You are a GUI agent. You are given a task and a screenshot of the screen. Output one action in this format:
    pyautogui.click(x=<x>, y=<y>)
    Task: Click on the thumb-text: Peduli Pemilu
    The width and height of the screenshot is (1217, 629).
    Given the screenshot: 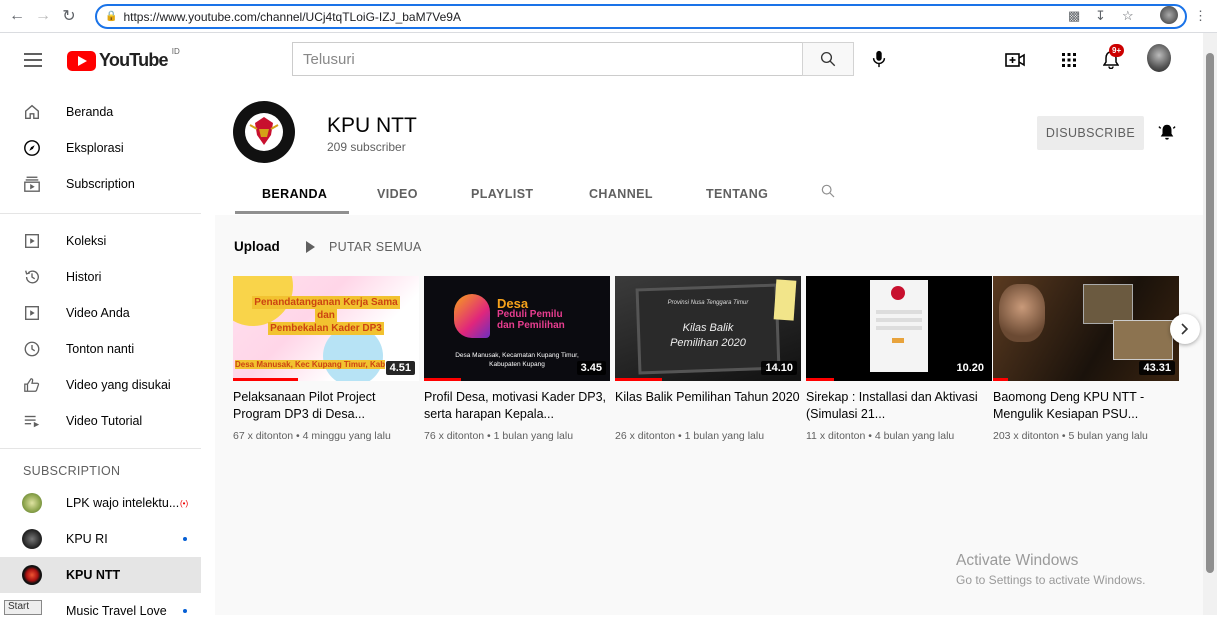 What is the action you would take?
    pyautogui.click(x=530, y=314)
    